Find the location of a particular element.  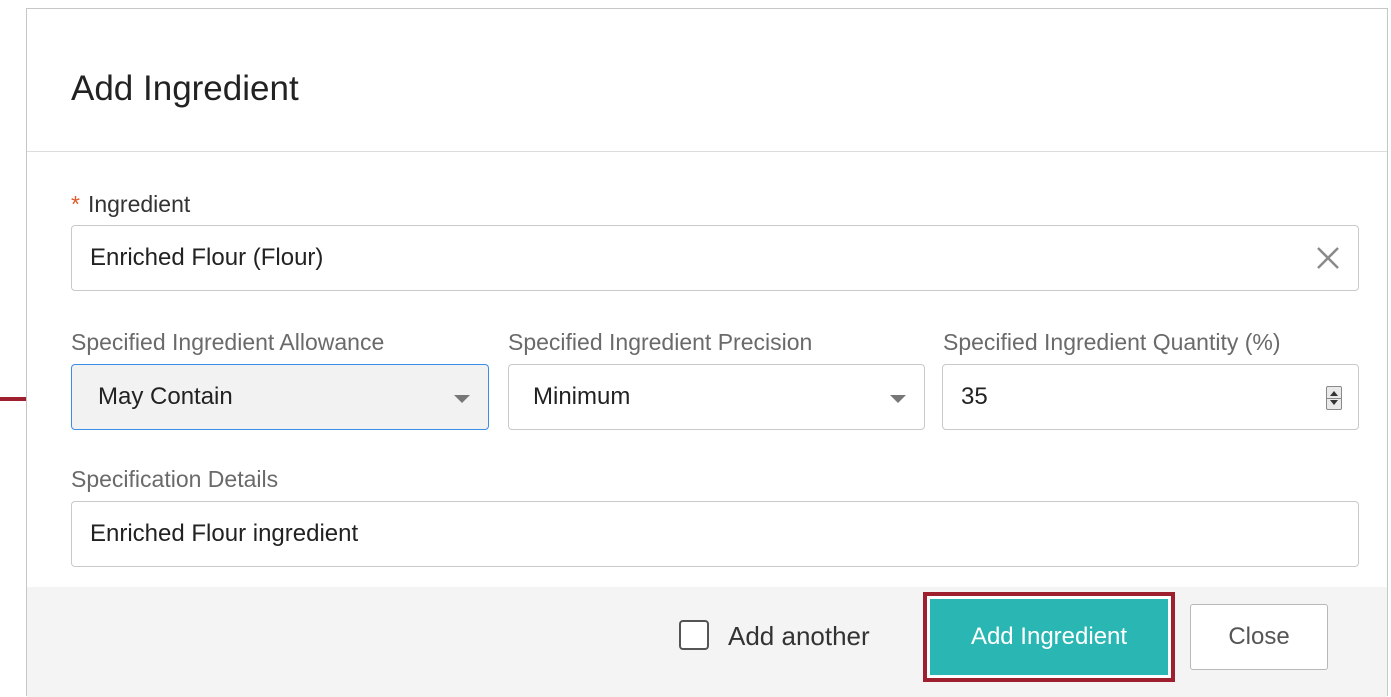

details-input: Enriched Flour ingredient is located at coordinates (715, 534).